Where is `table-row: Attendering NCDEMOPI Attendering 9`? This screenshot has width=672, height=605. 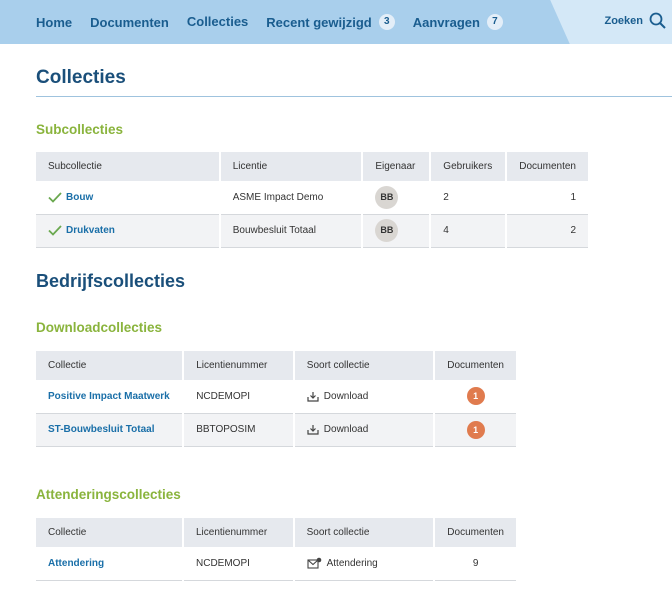
table-row: Attendering NCDEMOPI Attendering 9 is located at coordinates (276, 564).